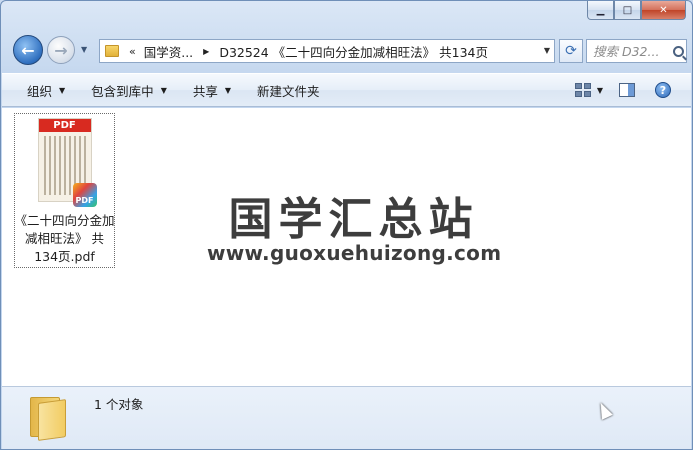 This screenshot has width=693, height=450. I want to click on pdf-banner: PDF, so click(64, 125).